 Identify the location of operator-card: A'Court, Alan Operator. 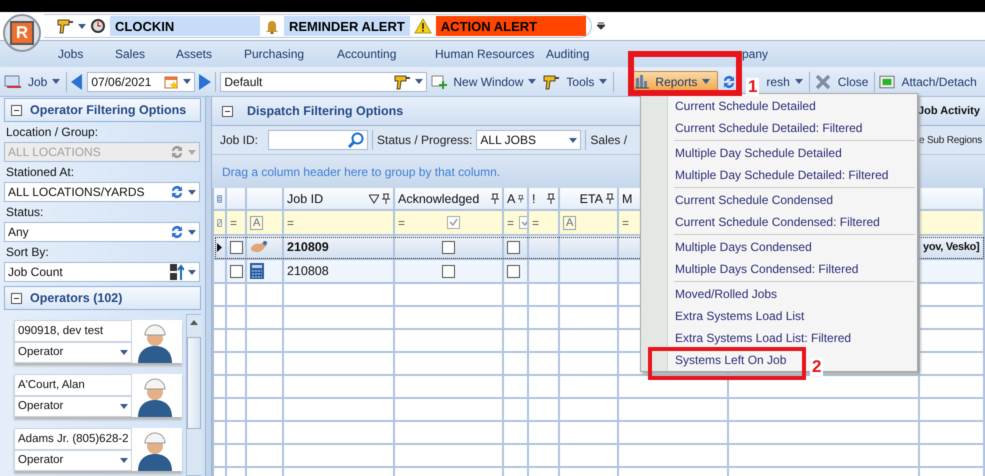
(98, 395).